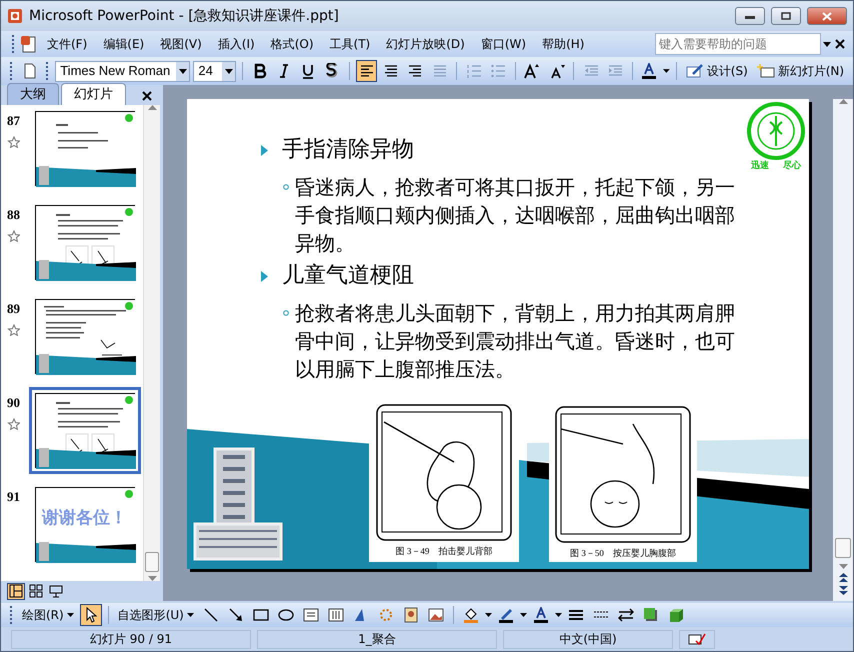 This screenshot has width=854, height=652. I want to click on slide-heading: 手指清除异物, so click(348, 150).